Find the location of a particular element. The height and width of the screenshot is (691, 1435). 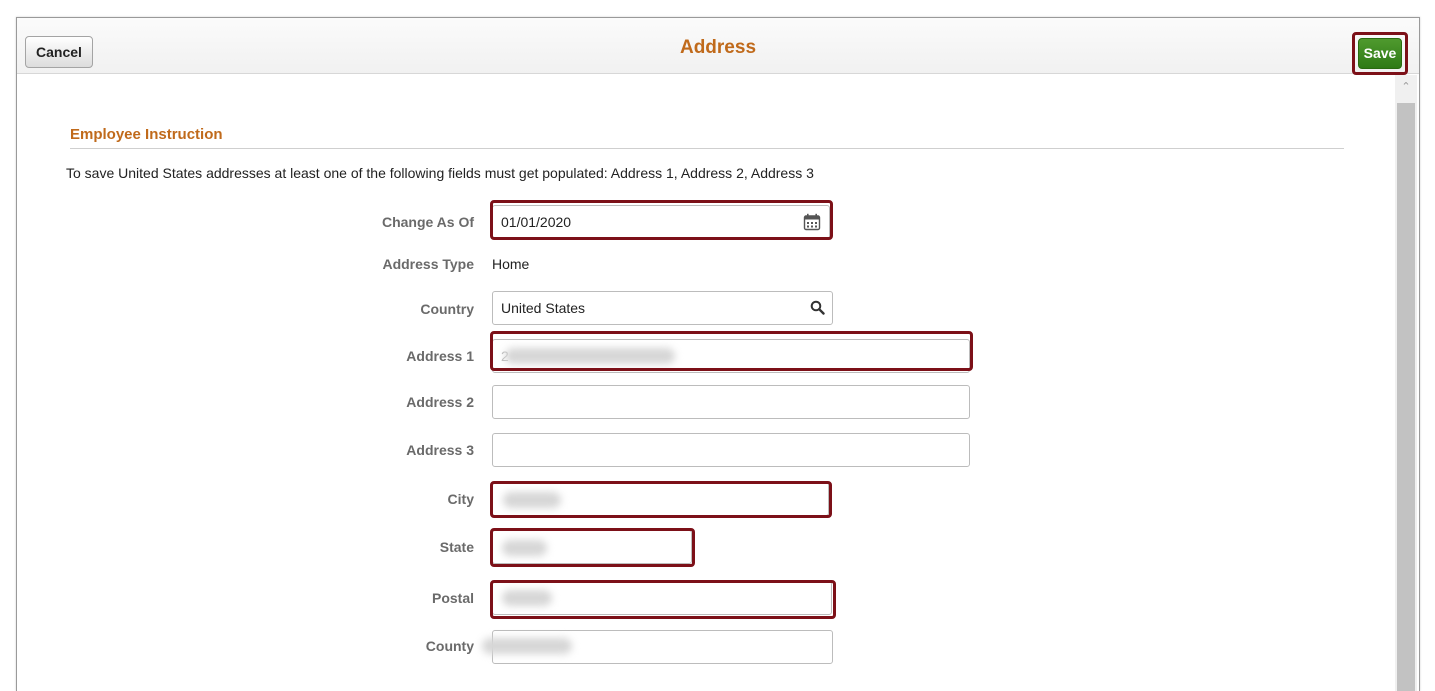

address3-field is located at coordinates (731, 450).